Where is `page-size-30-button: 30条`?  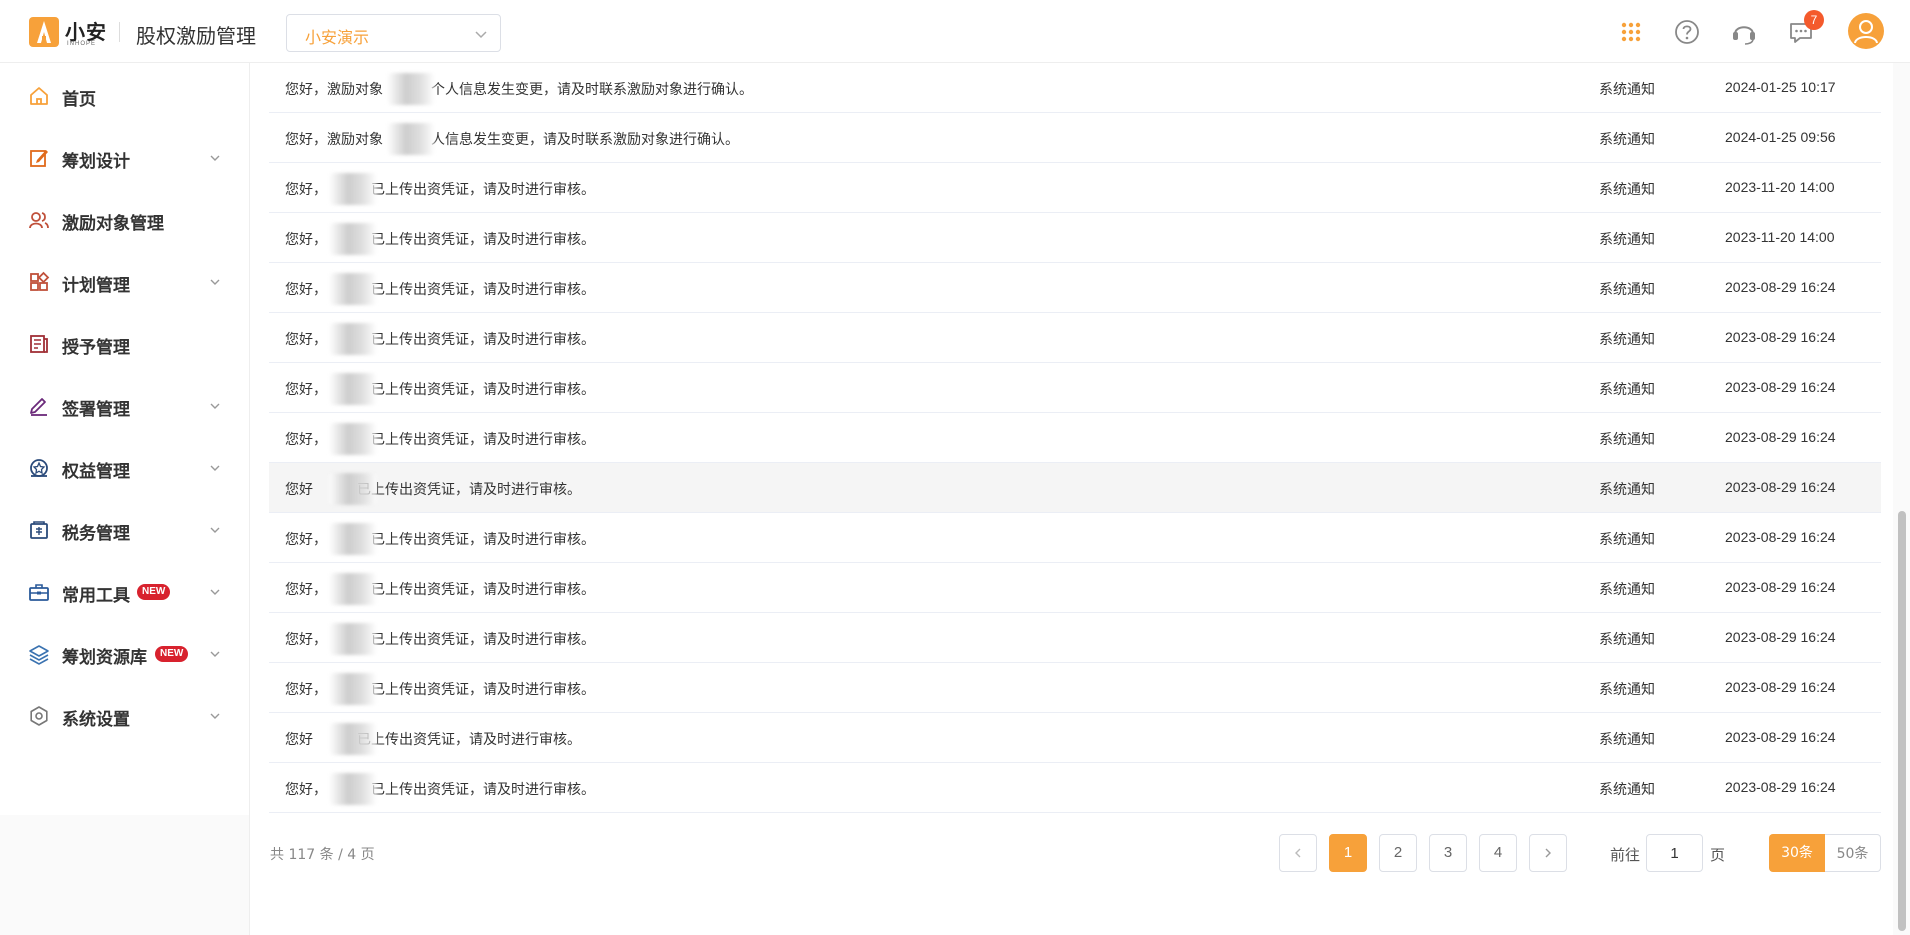 page-size-30-button: 30条 is located at coordinates (1797, 853).